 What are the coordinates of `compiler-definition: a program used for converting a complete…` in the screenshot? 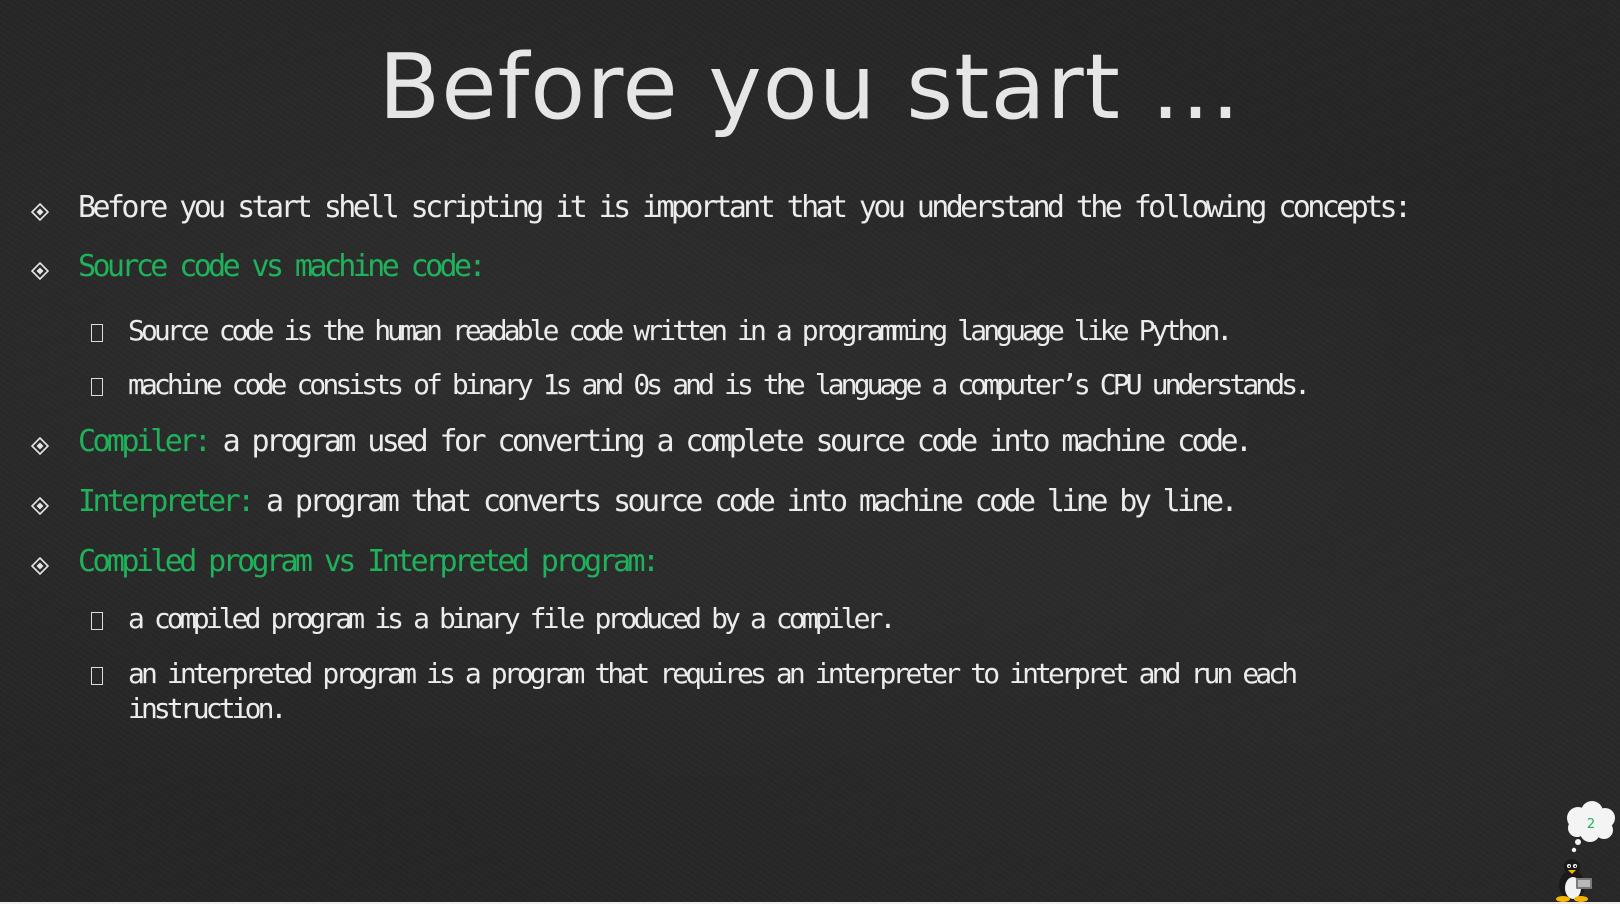 It's located at (730, 441).